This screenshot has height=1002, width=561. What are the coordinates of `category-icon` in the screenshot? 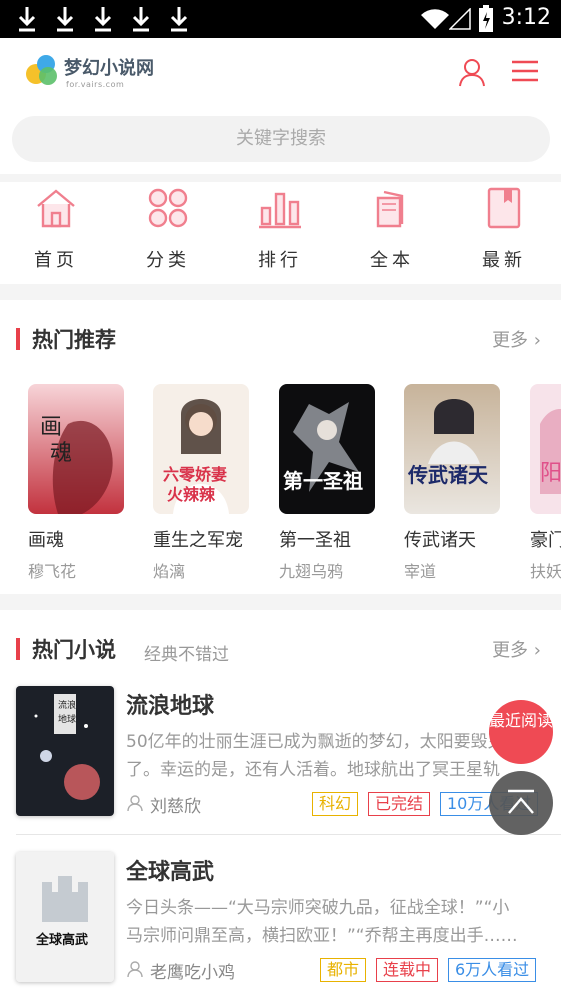 It's located at (168, 208).